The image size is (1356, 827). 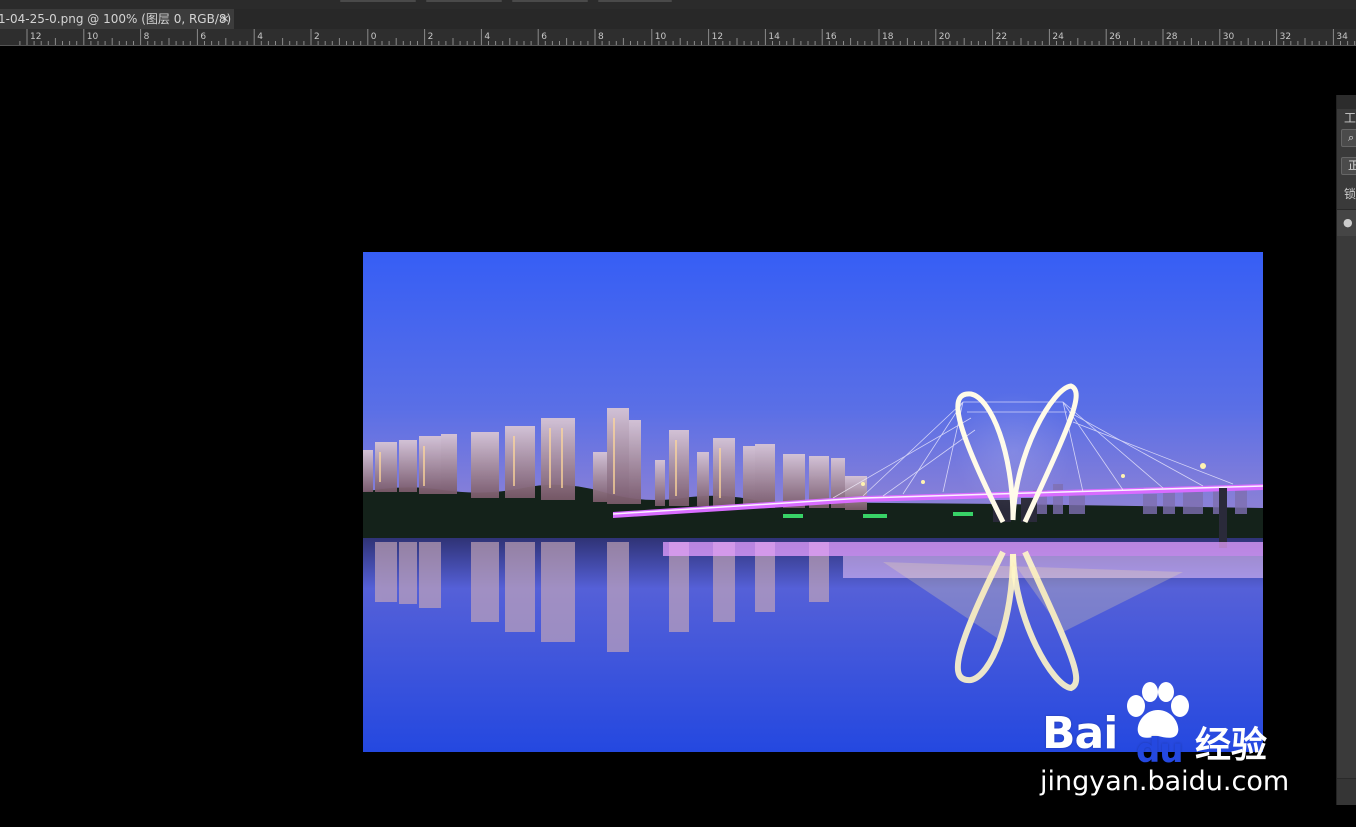 What do you see at coordinates (1172, 37) in the screenshot?
I see `ruler-label: 28` at bounding box center [1172, 37].